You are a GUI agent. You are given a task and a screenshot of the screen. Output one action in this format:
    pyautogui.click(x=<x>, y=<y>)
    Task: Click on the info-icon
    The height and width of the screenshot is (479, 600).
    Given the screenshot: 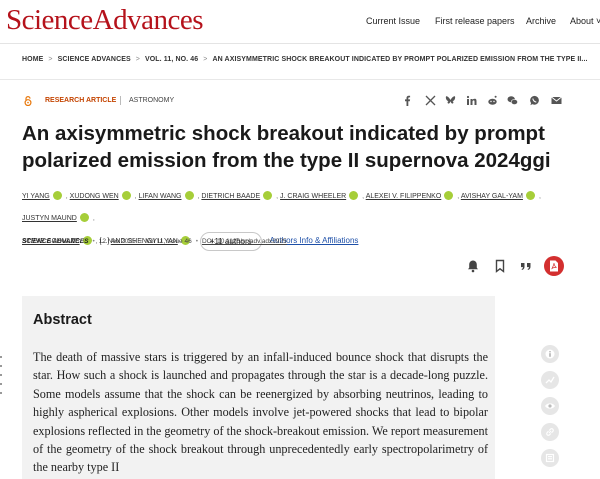 What is the action you would take?
    pyautogui.click(x=550, y=354)
    